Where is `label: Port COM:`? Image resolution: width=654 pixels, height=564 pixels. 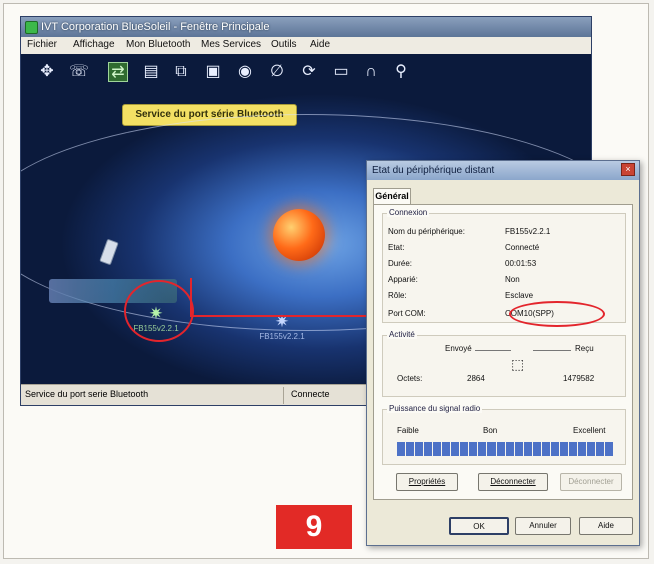
label: Port COM: is located at coordinates (407, 313).